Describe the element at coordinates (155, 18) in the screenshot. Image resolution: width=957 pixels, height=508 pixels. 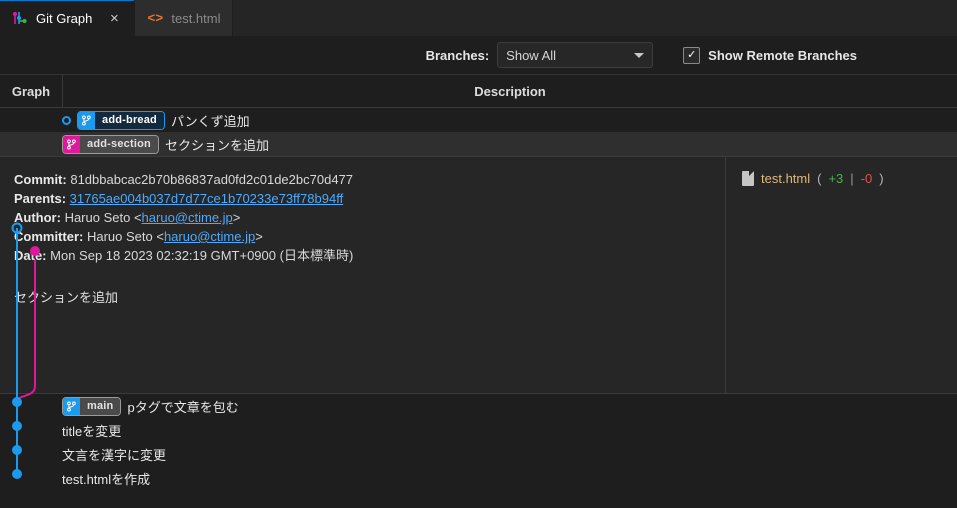
I see `html-file-icon: <>` at that location.